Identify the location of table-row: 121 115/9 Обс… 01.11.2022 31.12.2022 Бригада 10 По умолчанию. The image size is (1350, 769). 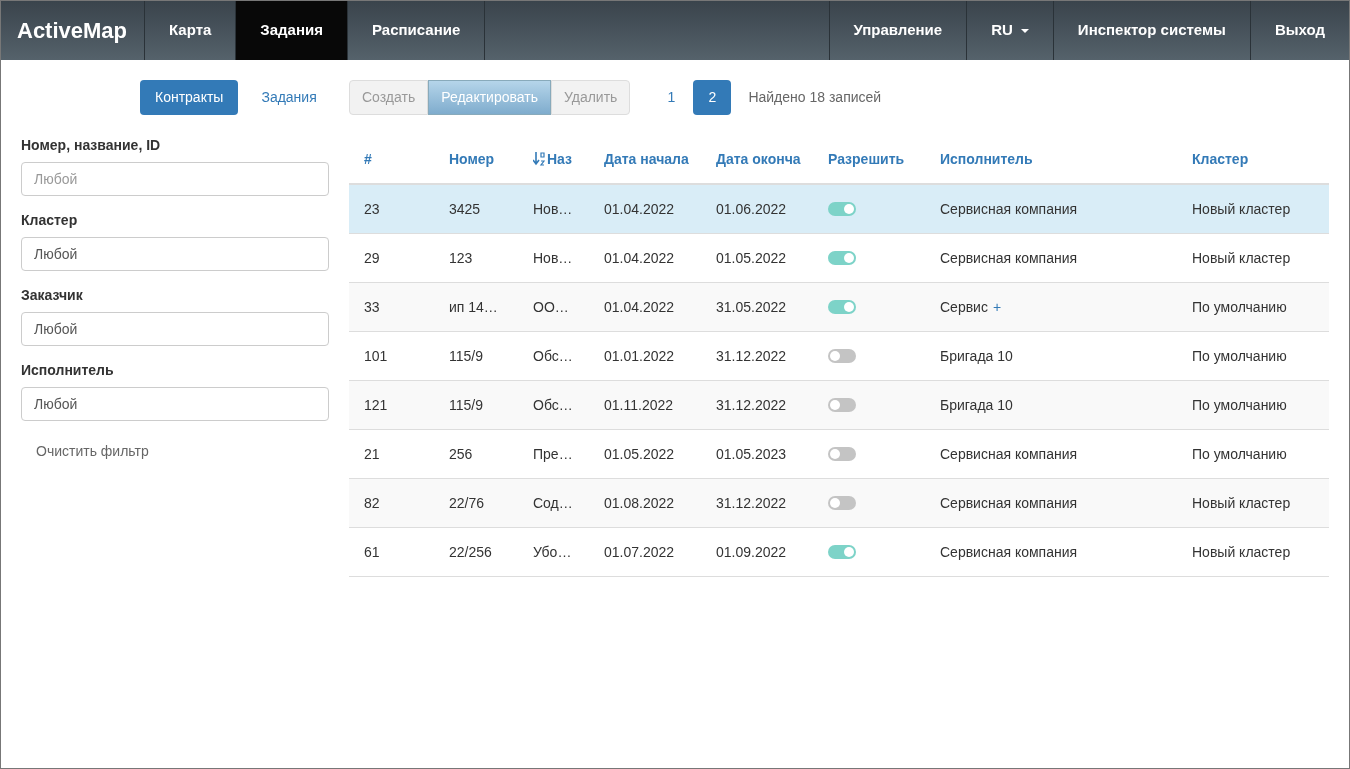
(839, 405).